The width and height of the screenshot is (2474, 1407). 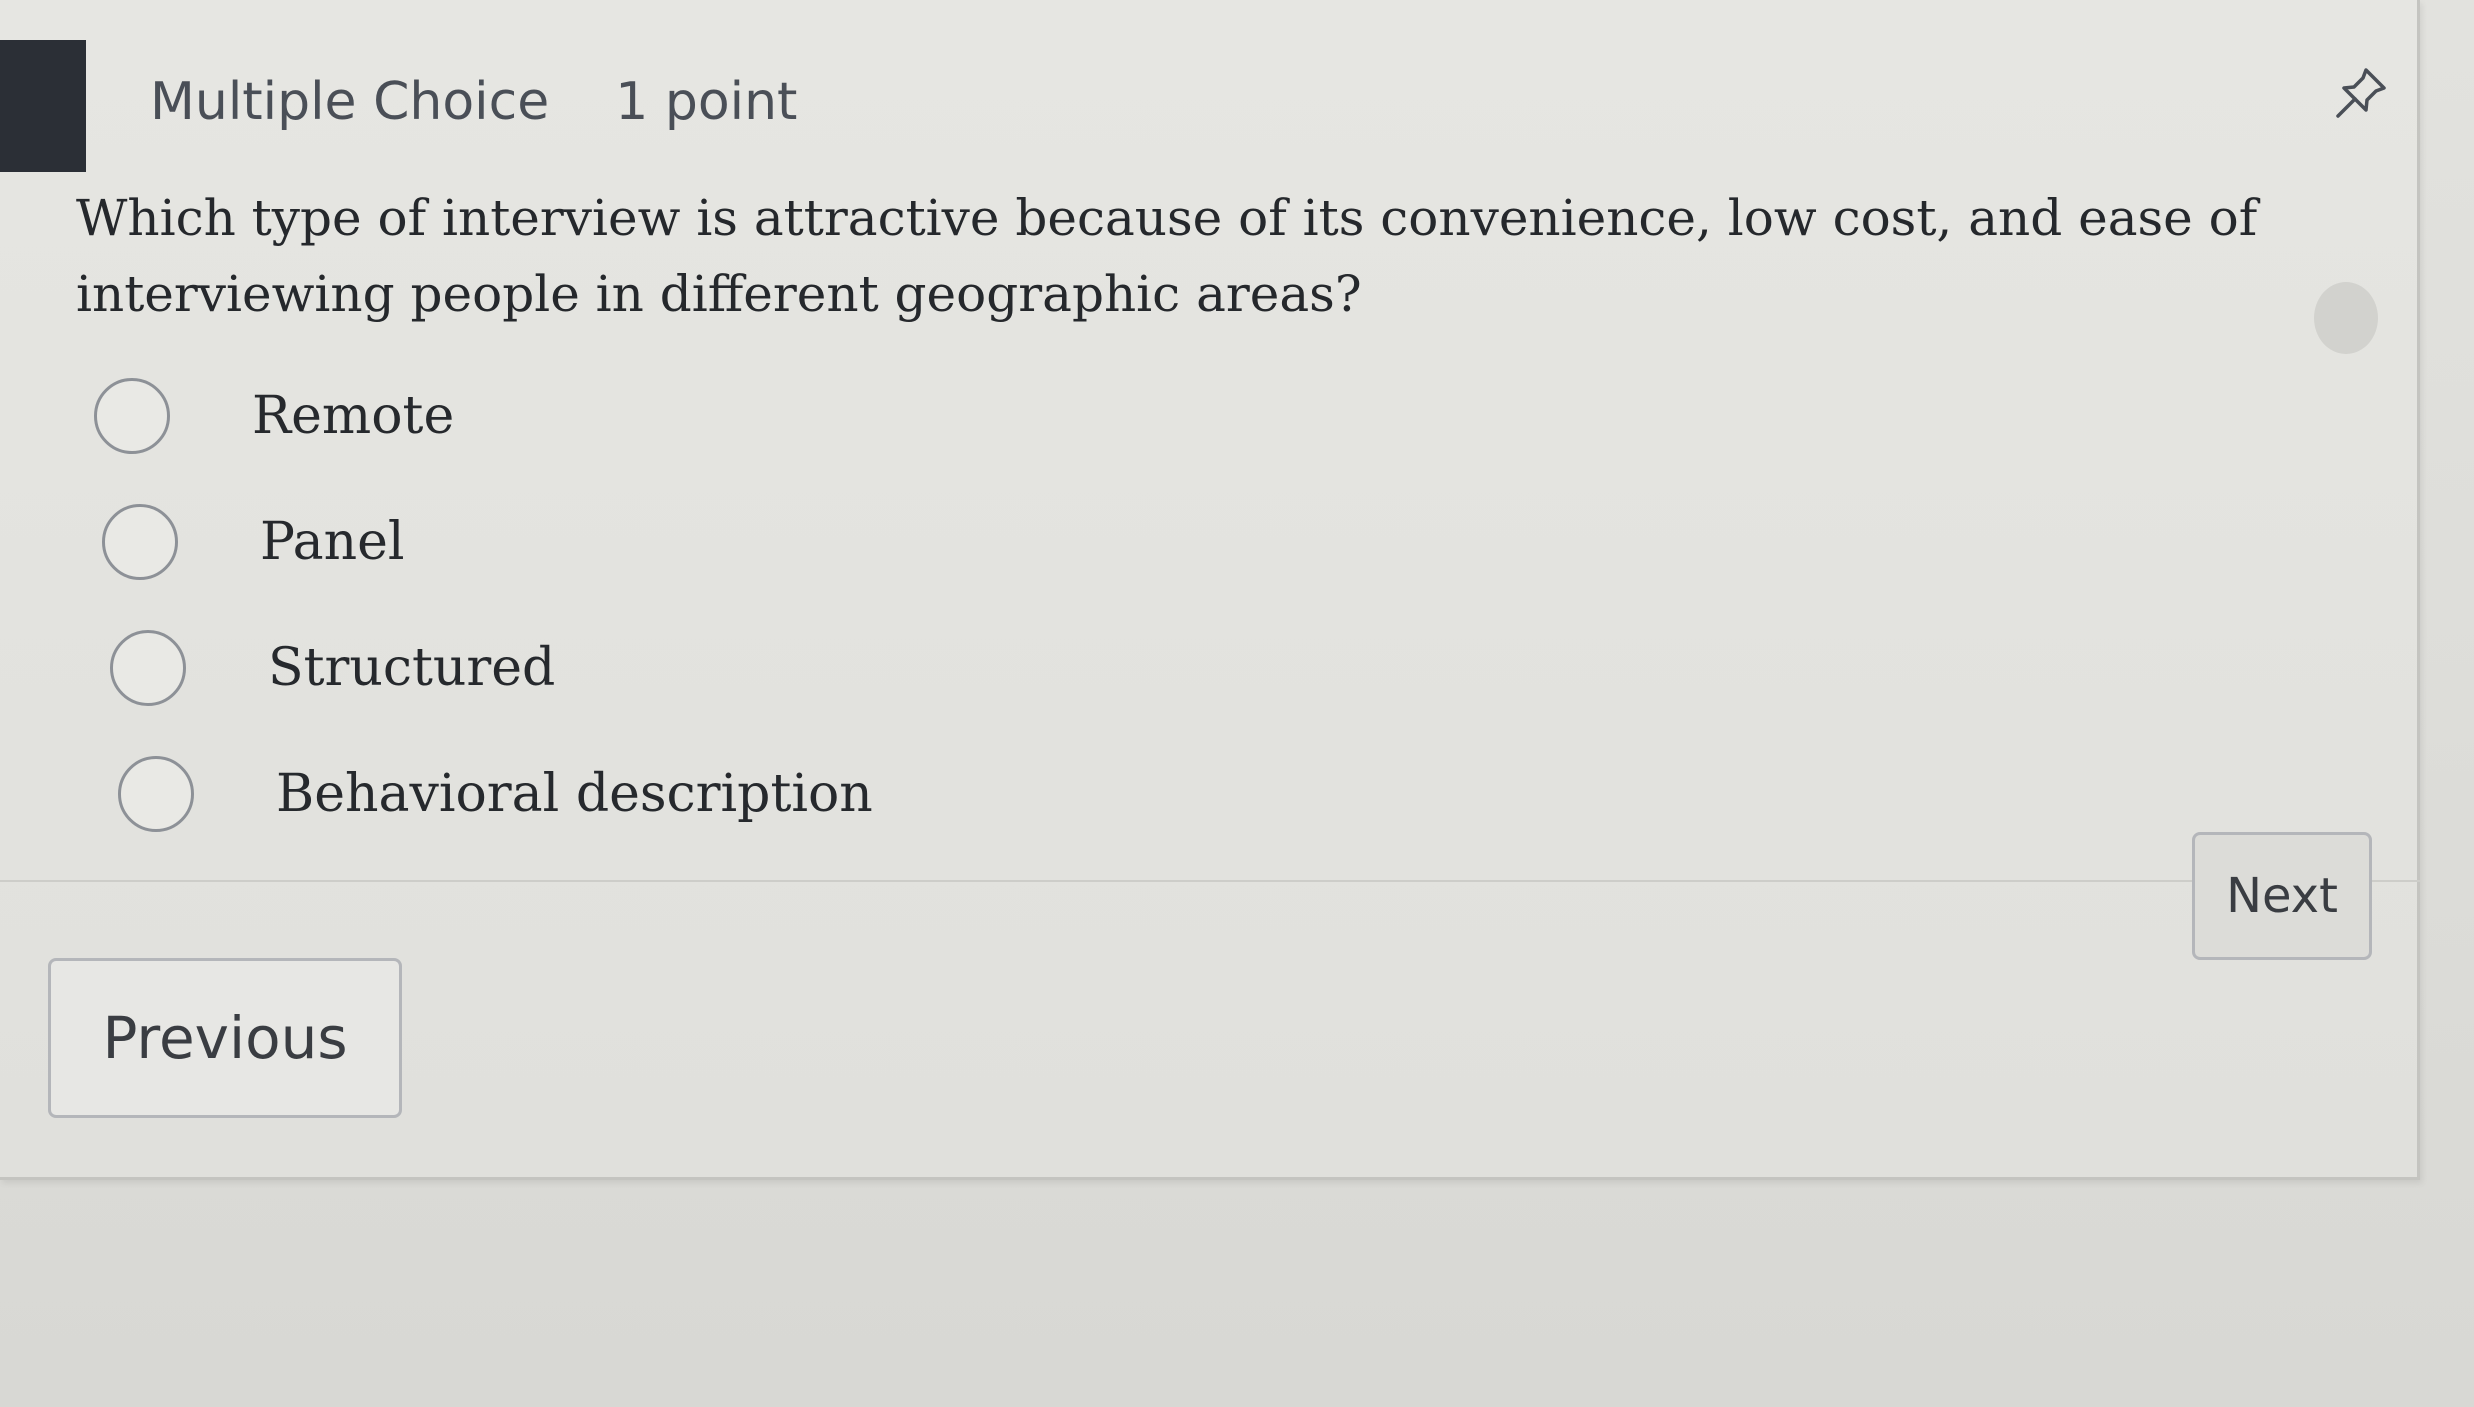 I want to click on option-behavioral-description: Behavioral description, so click(x=495, y=794).